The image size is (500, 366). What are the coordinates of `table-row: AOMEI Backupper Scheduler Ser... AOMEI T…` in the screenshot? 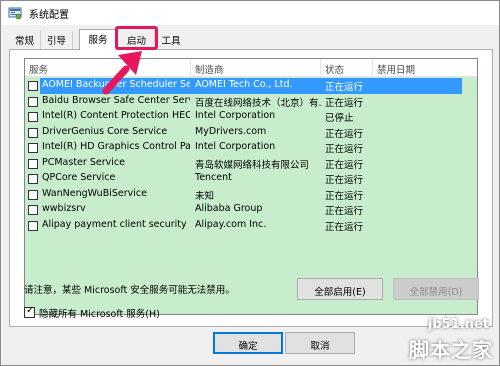 It's located at (251, 86).